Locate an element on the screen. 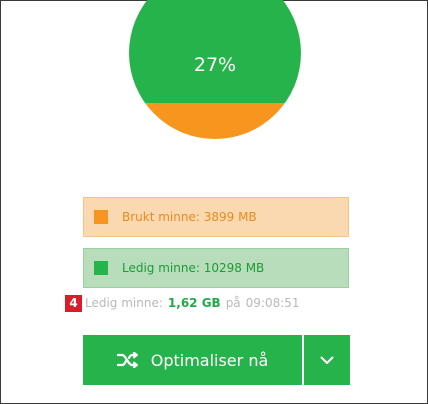 This screenshot has height=404, width=428. gauge-free-fill is located at coordinates (215, 121).